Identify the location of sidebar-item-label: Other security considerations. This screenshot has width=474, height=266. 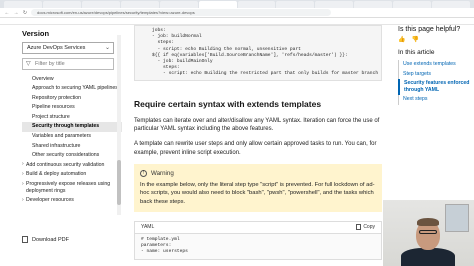
(66, 155).